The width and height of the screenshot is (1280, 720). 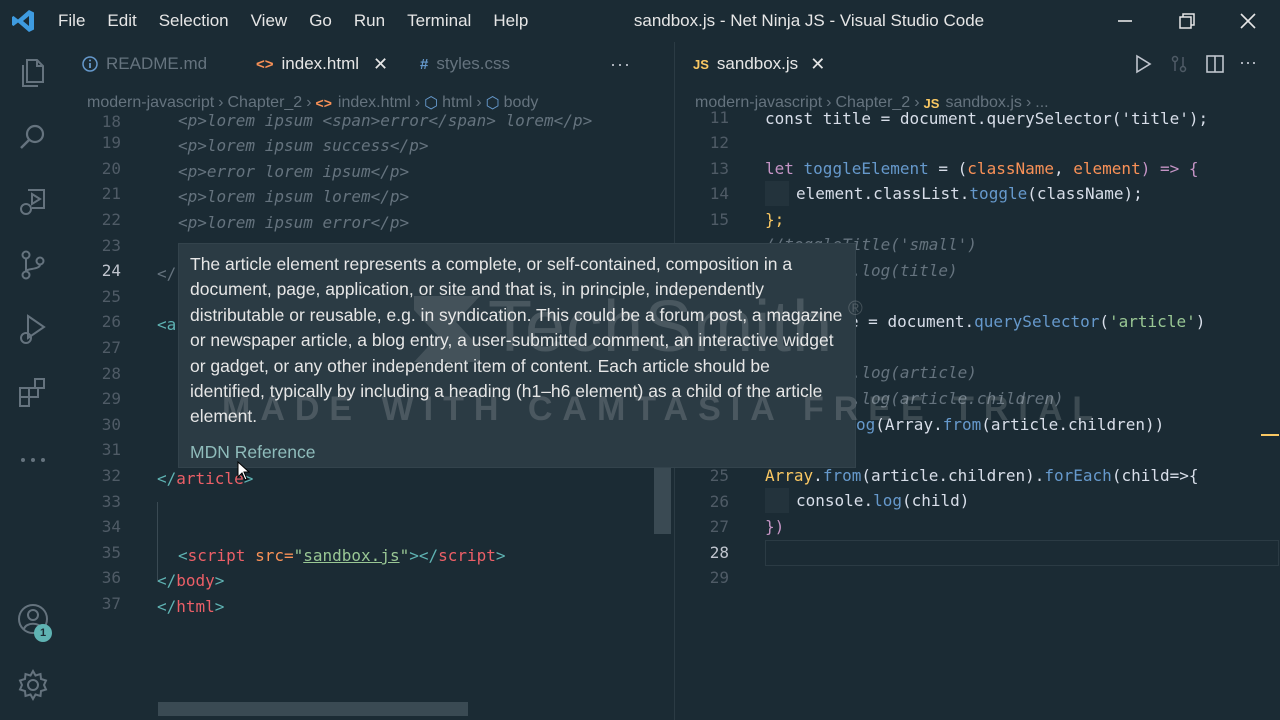 I want to click on code-line: icle = document.querySelector('article'), so click(x=1012, y=322).